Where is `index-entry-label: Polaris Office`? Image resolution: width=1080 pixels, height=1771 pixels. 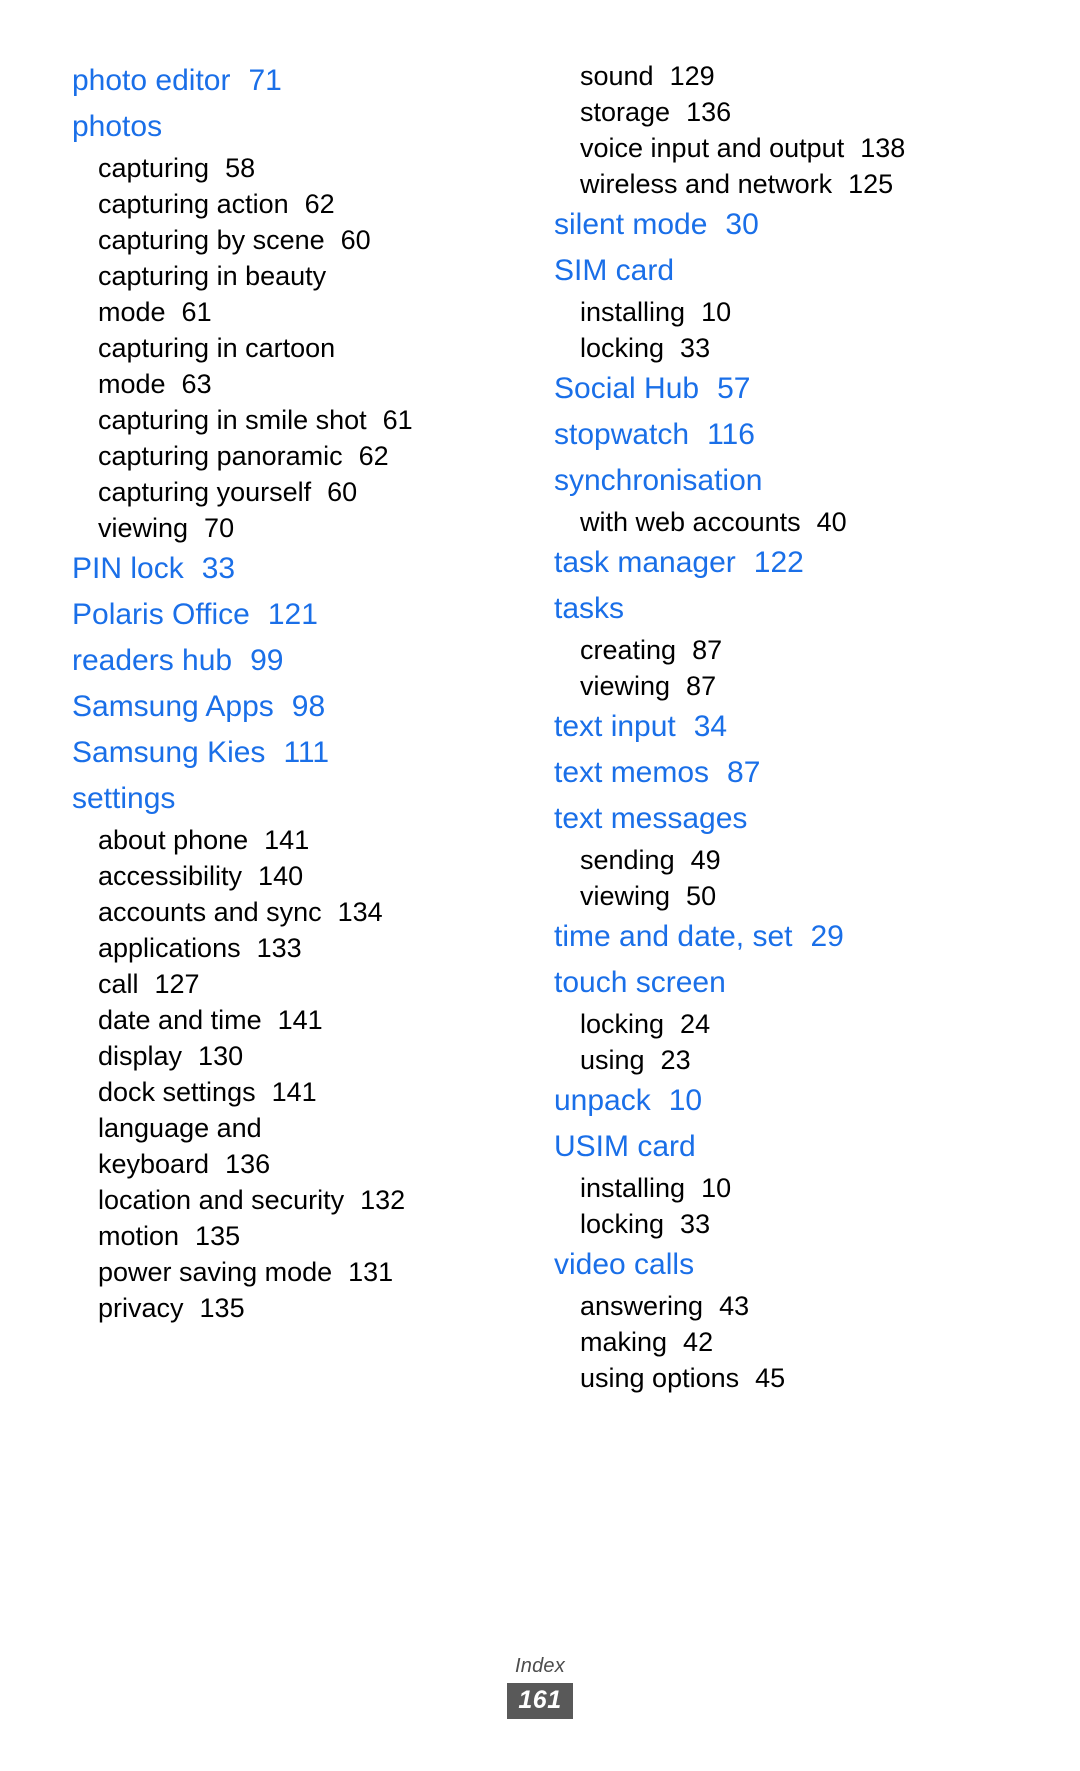 index-entry-label: Polaris Office is located at coordinates (161, 614).